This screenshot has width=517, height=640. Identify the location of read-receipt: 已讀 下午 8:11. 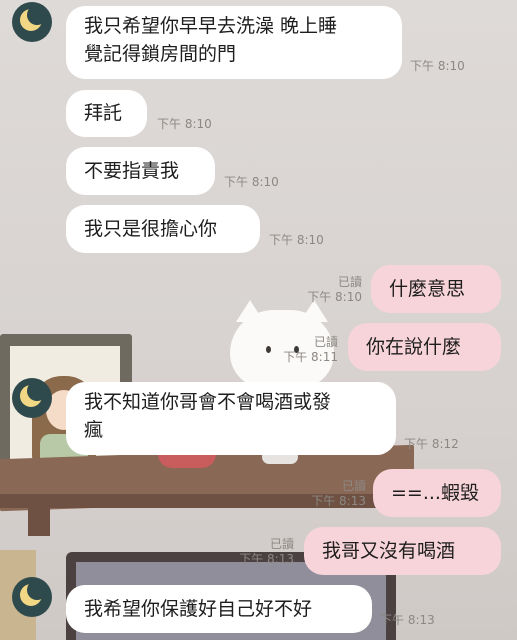
(307, 350).